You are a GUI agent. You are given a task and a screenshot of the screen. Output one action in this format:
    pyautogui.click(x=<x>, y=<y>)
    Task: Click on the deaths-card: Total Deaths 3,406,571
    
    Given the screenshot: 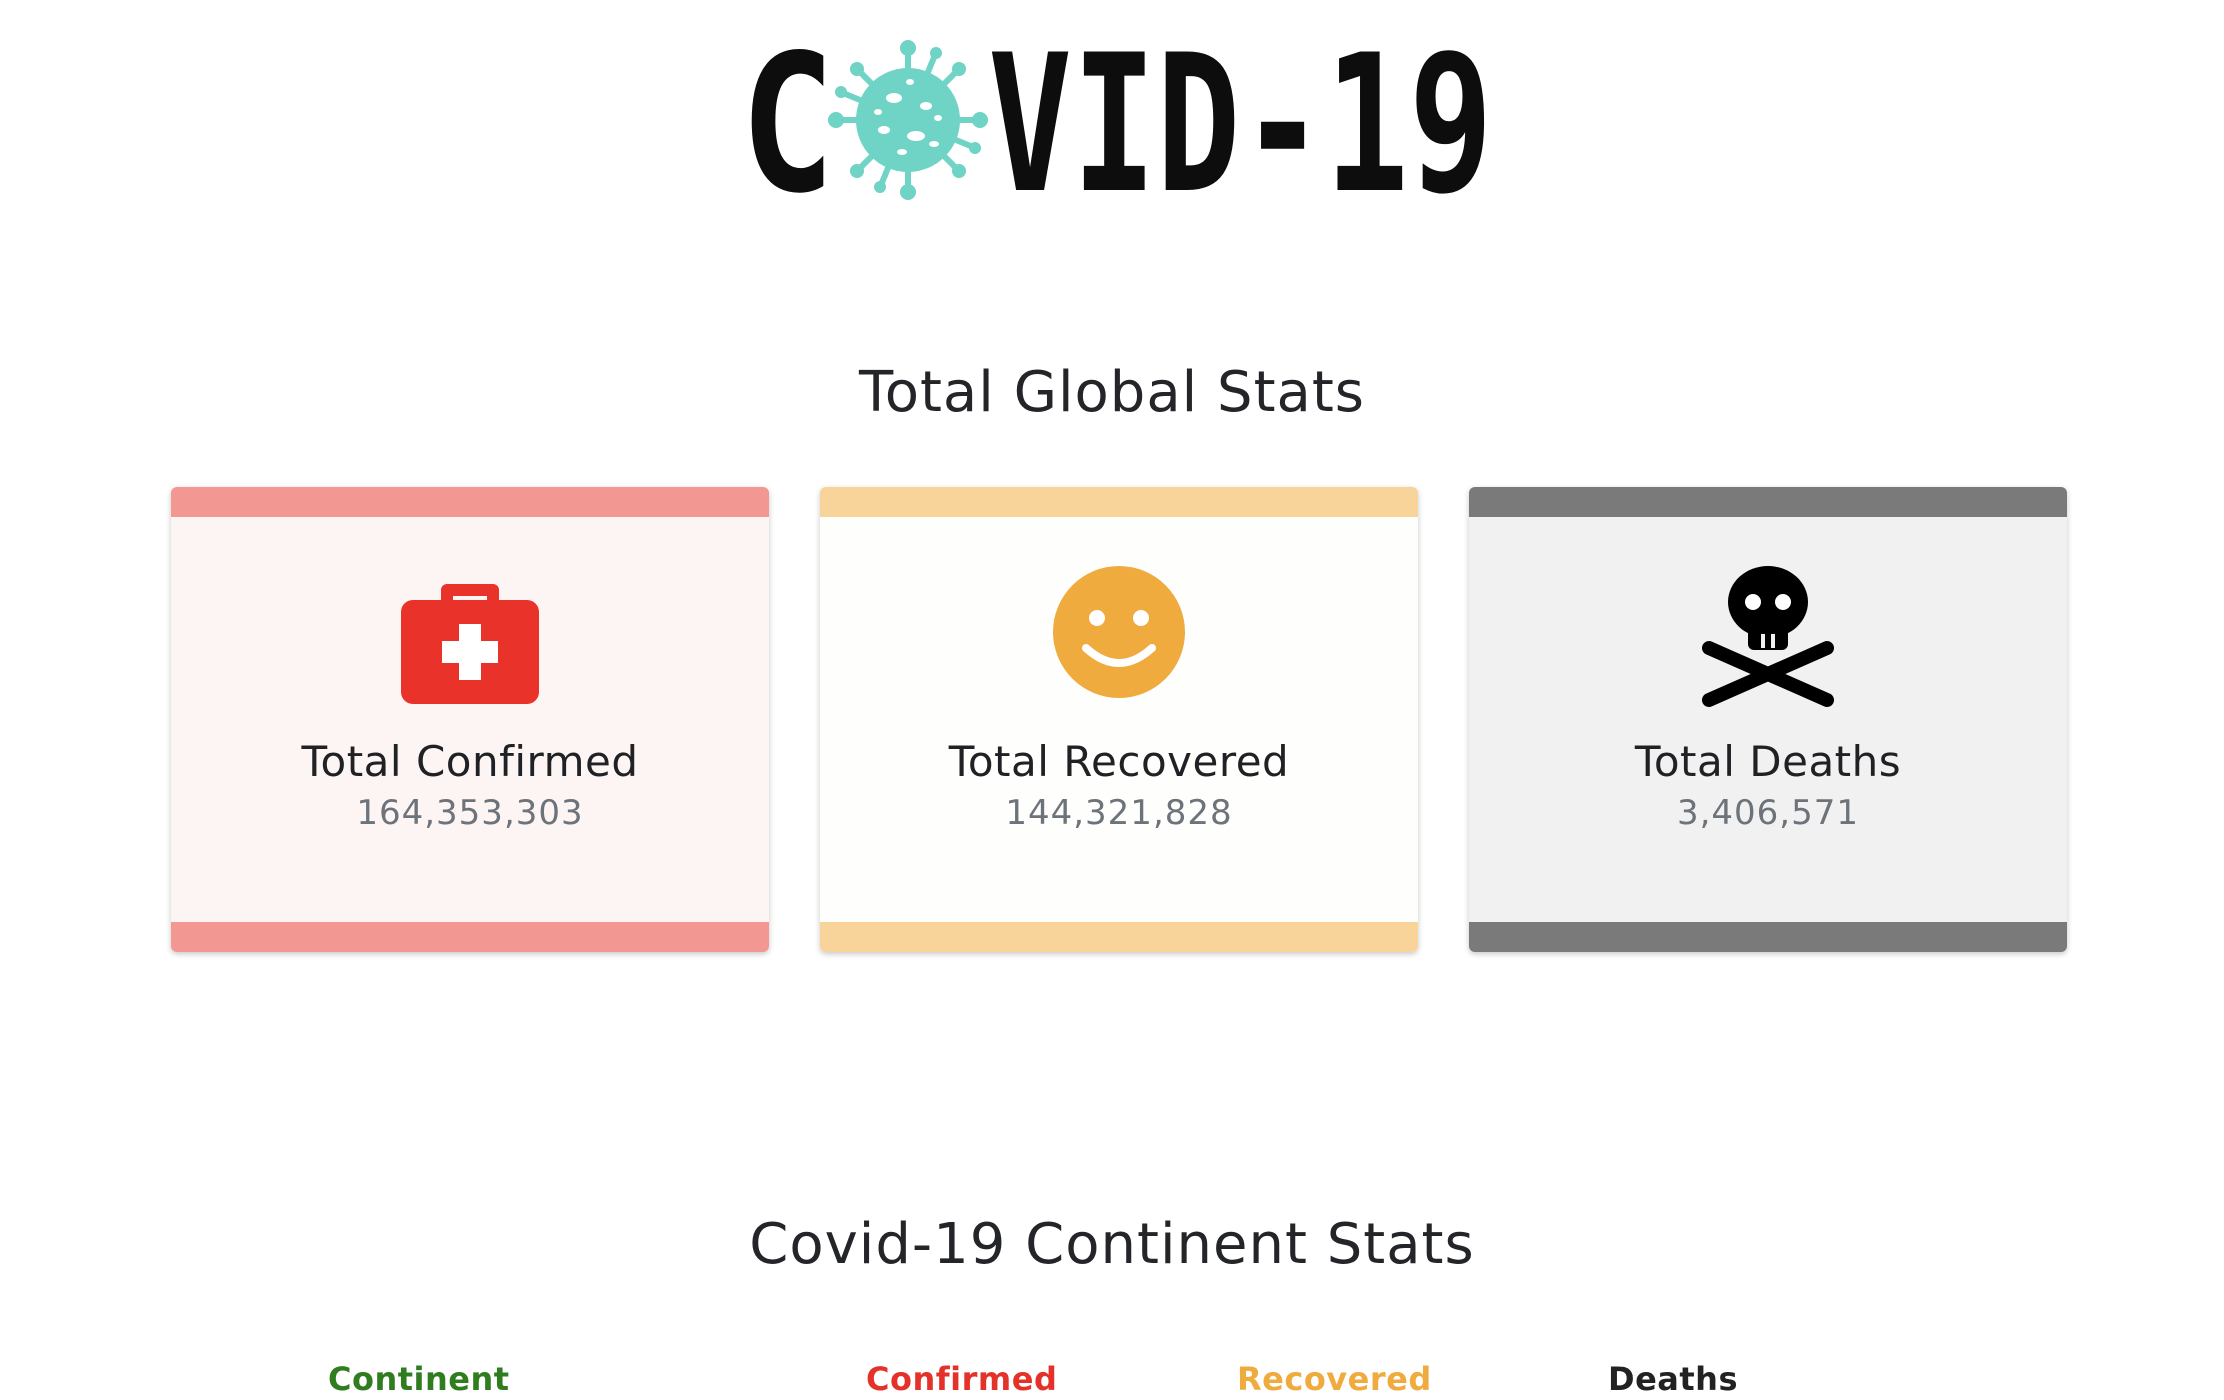 What is the action you would take?
    pyautogui.click(x=1768, y=719)
    